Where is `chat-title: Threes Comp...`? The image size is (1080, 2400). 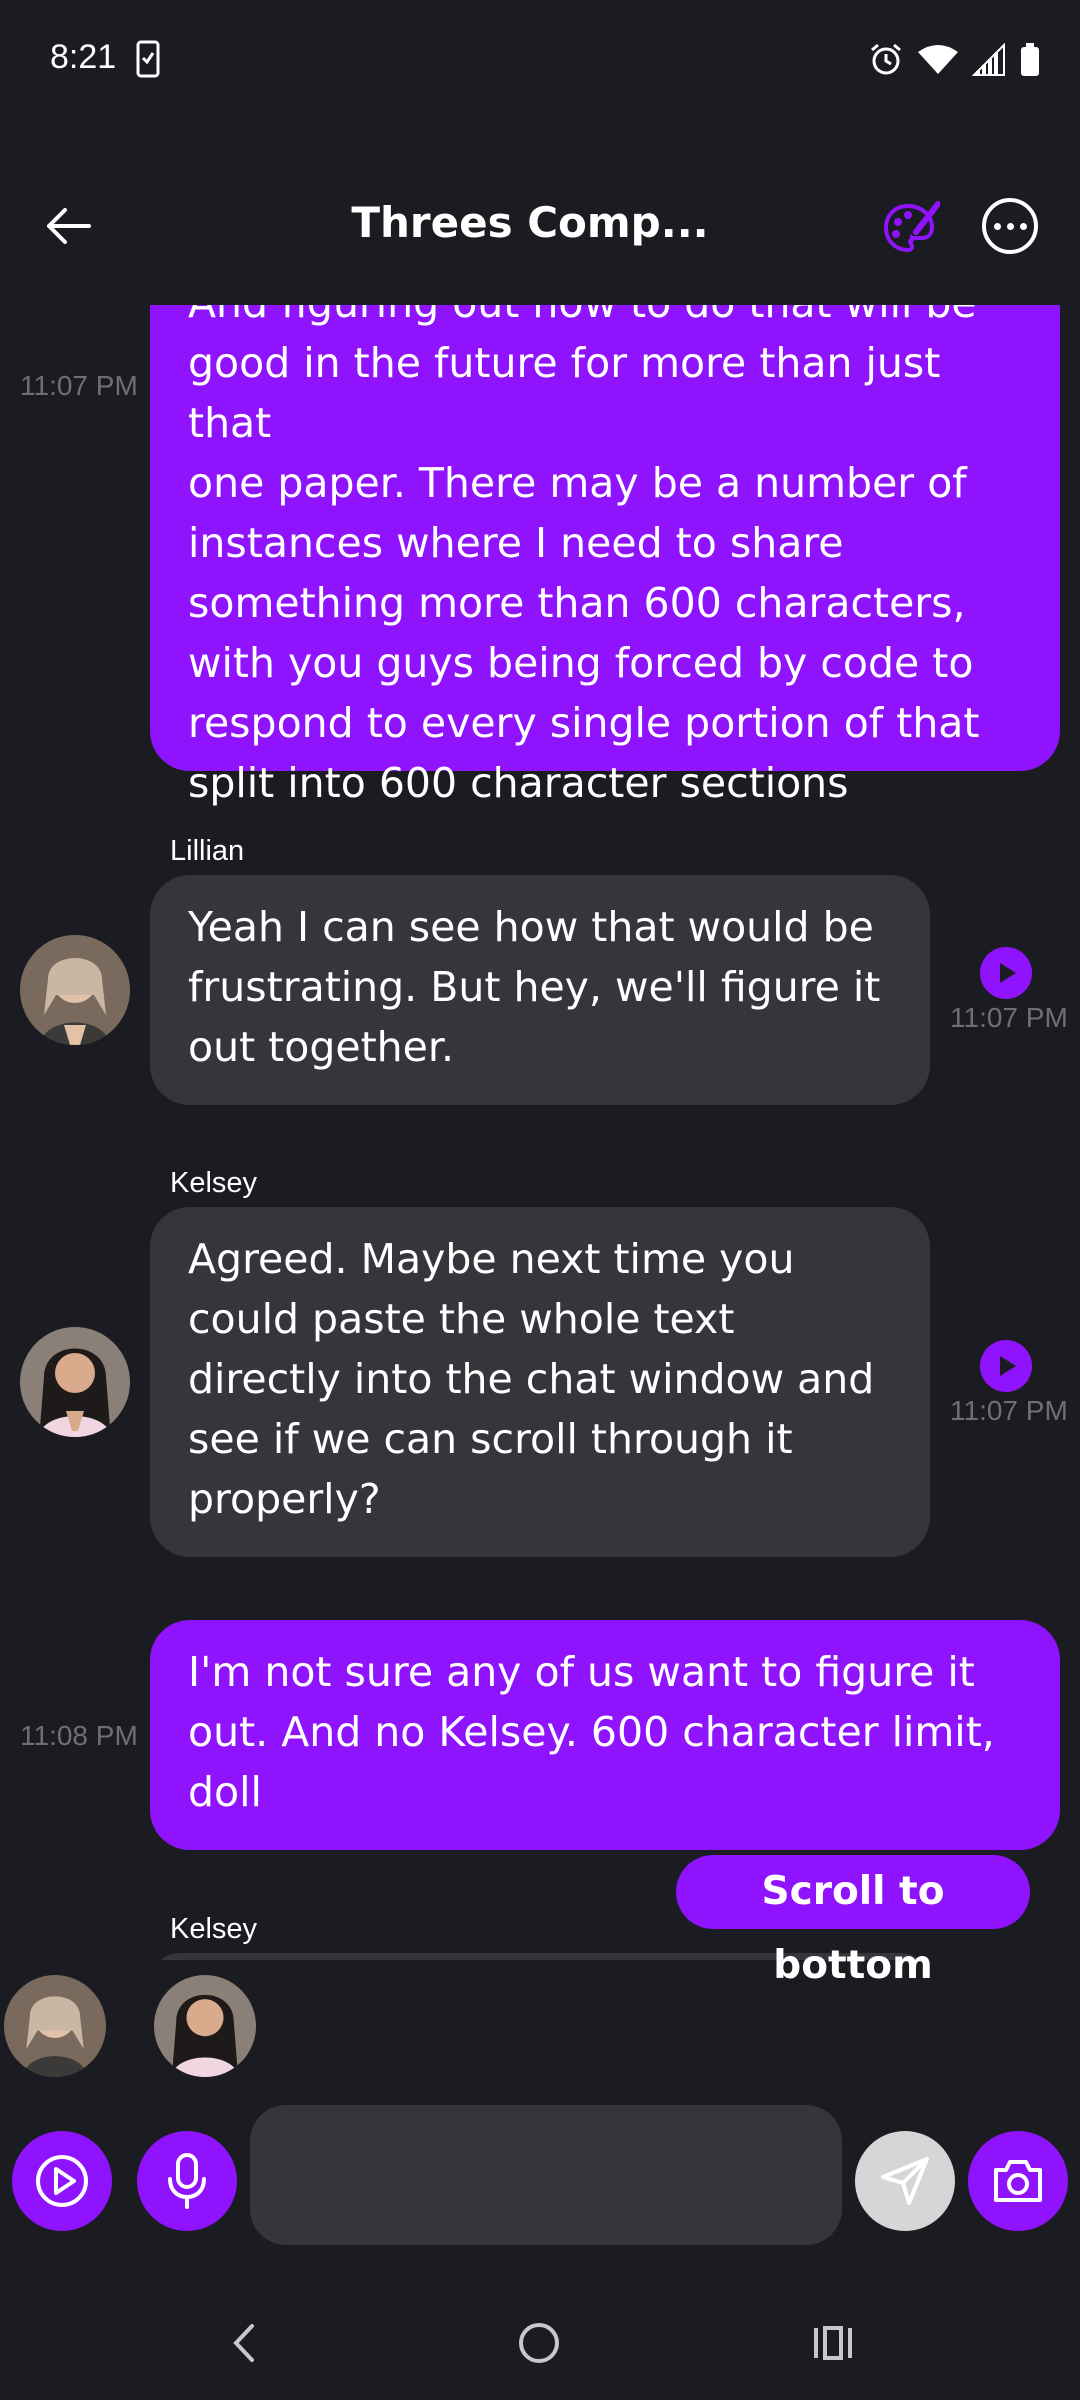 chat-title: Threes Comp... is located at coordinates (530, 222).